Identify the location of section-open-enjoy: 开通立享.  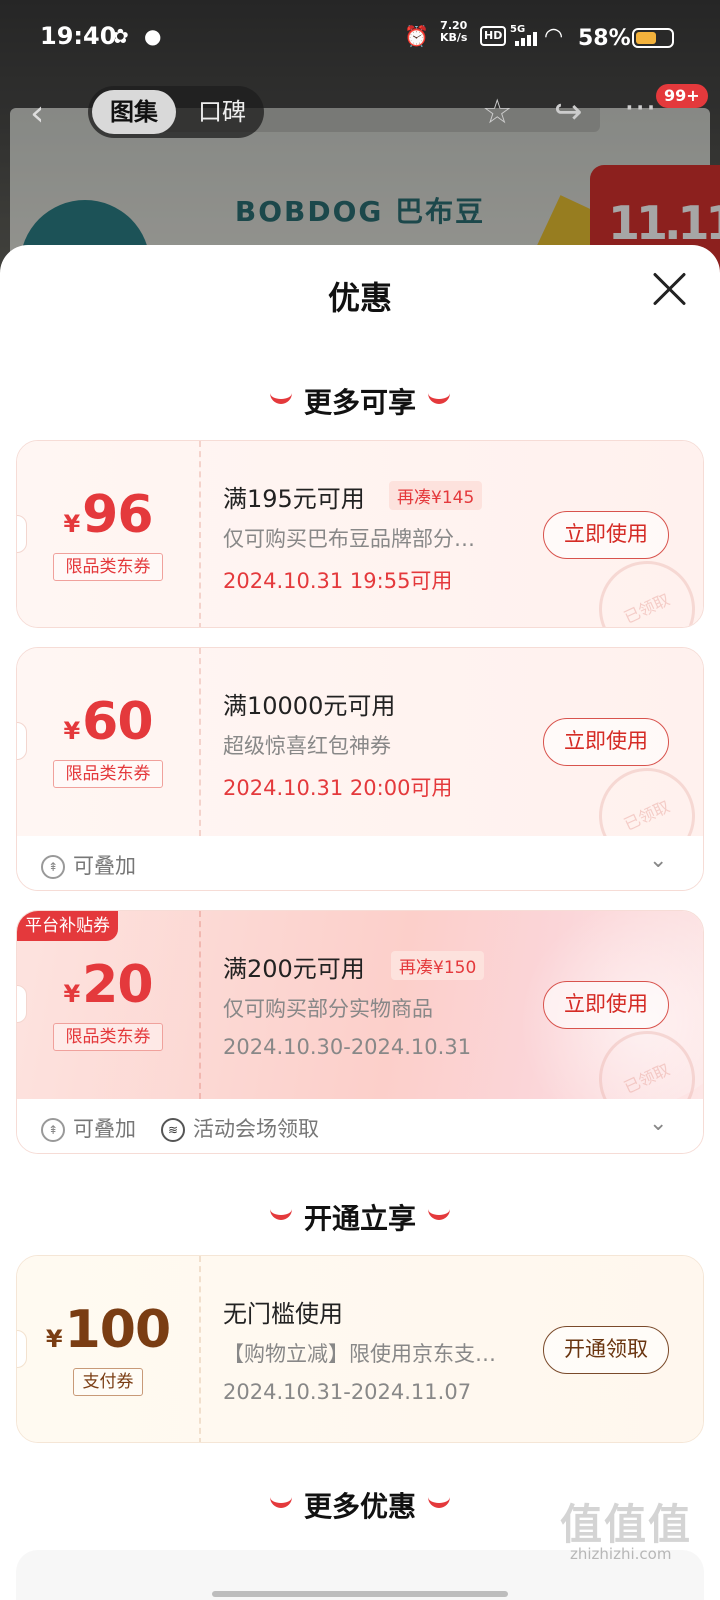
(360, 1217).